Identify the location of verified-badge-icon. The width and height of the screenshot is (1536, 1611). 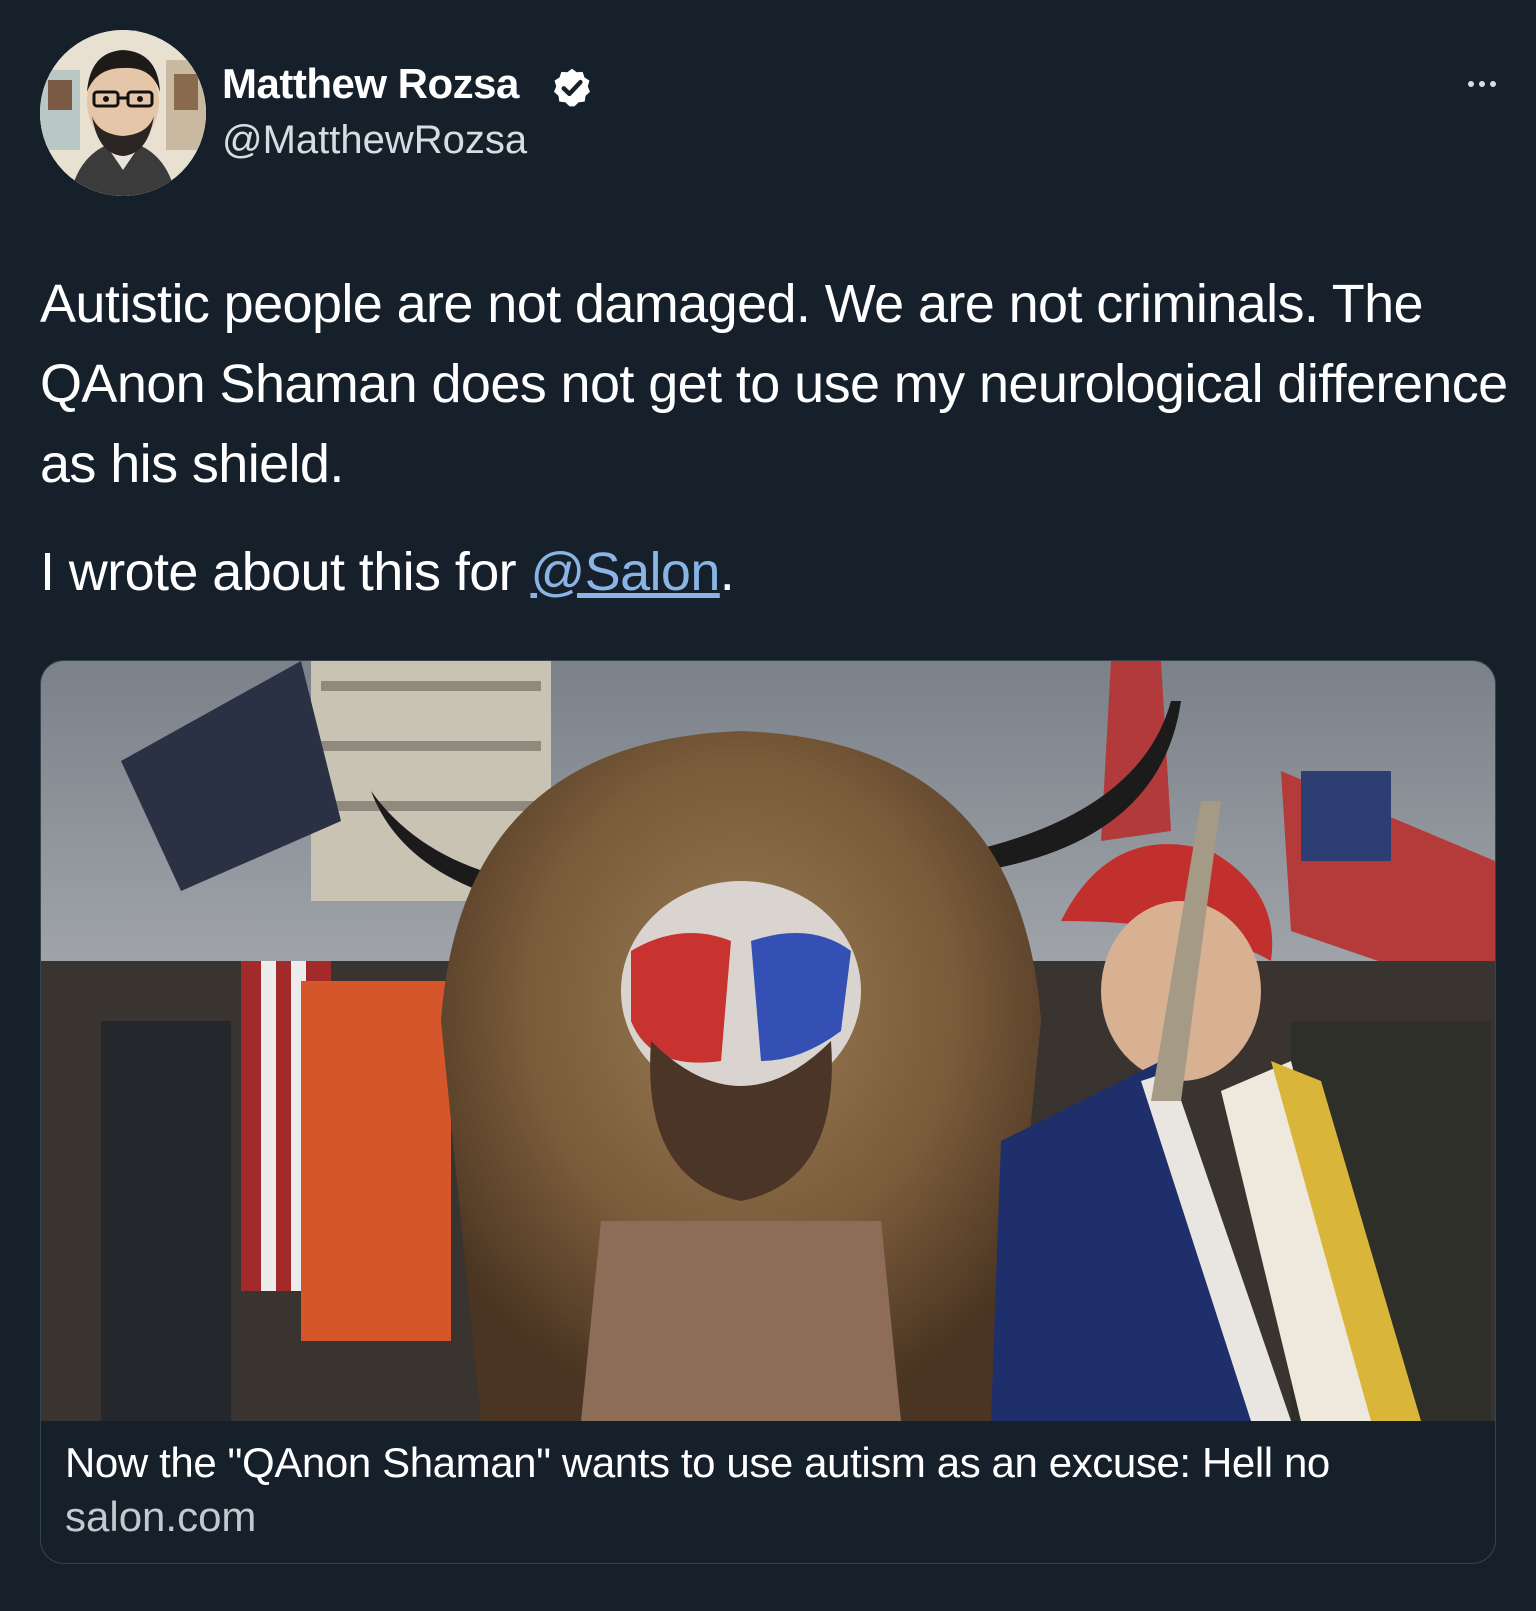
(572, 88).